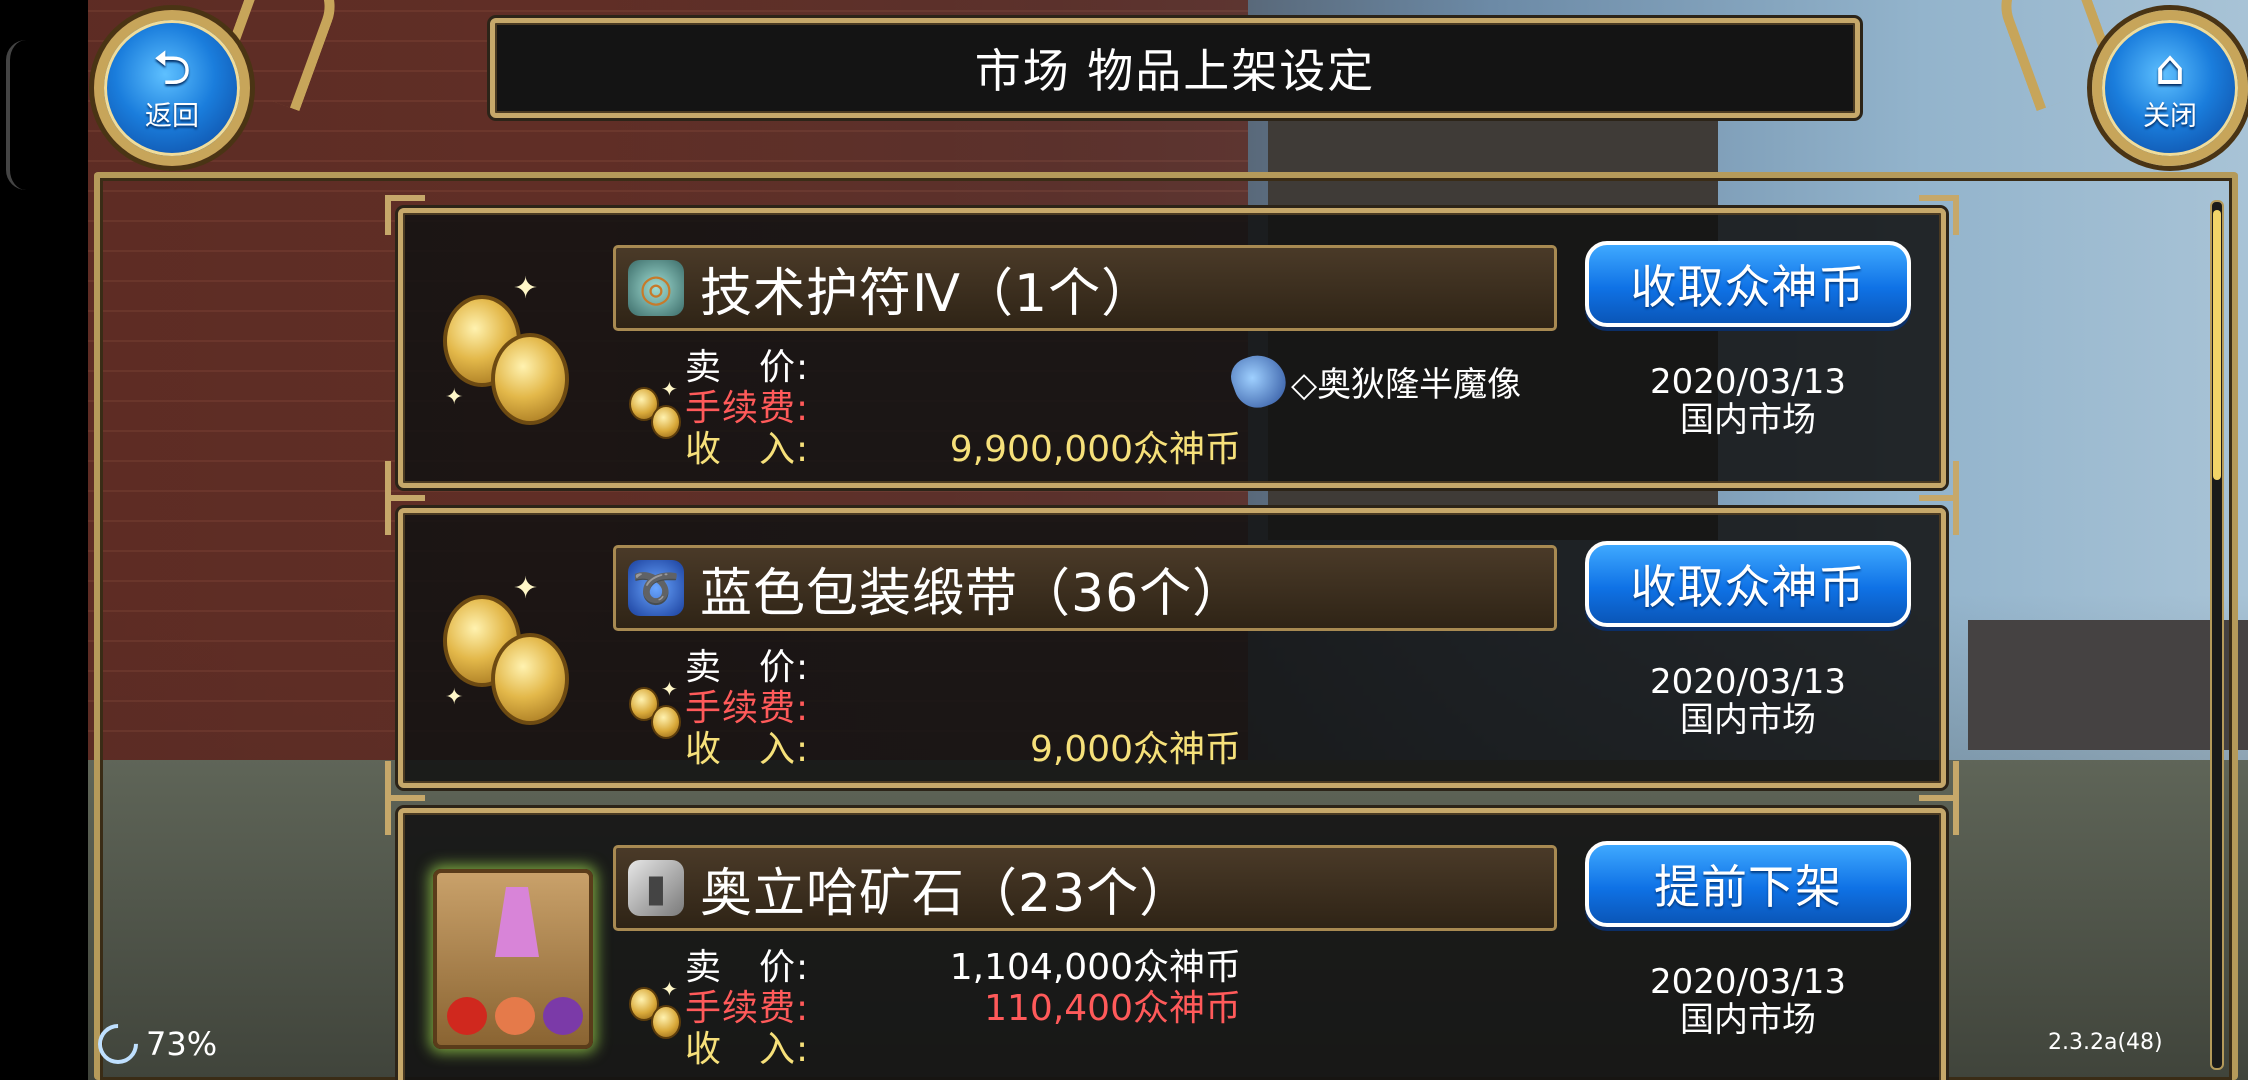 The image size is (2248, 1080). I want to click on buyer: ◇奥狄隆半魔像, so click(1373, 381).